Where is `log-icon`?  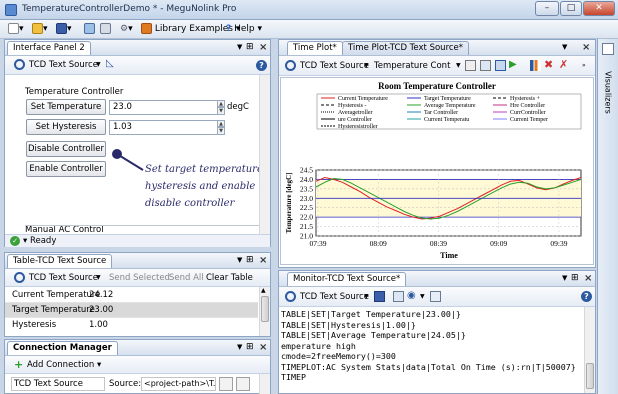
log-icon is located at coordinates (398, 296).